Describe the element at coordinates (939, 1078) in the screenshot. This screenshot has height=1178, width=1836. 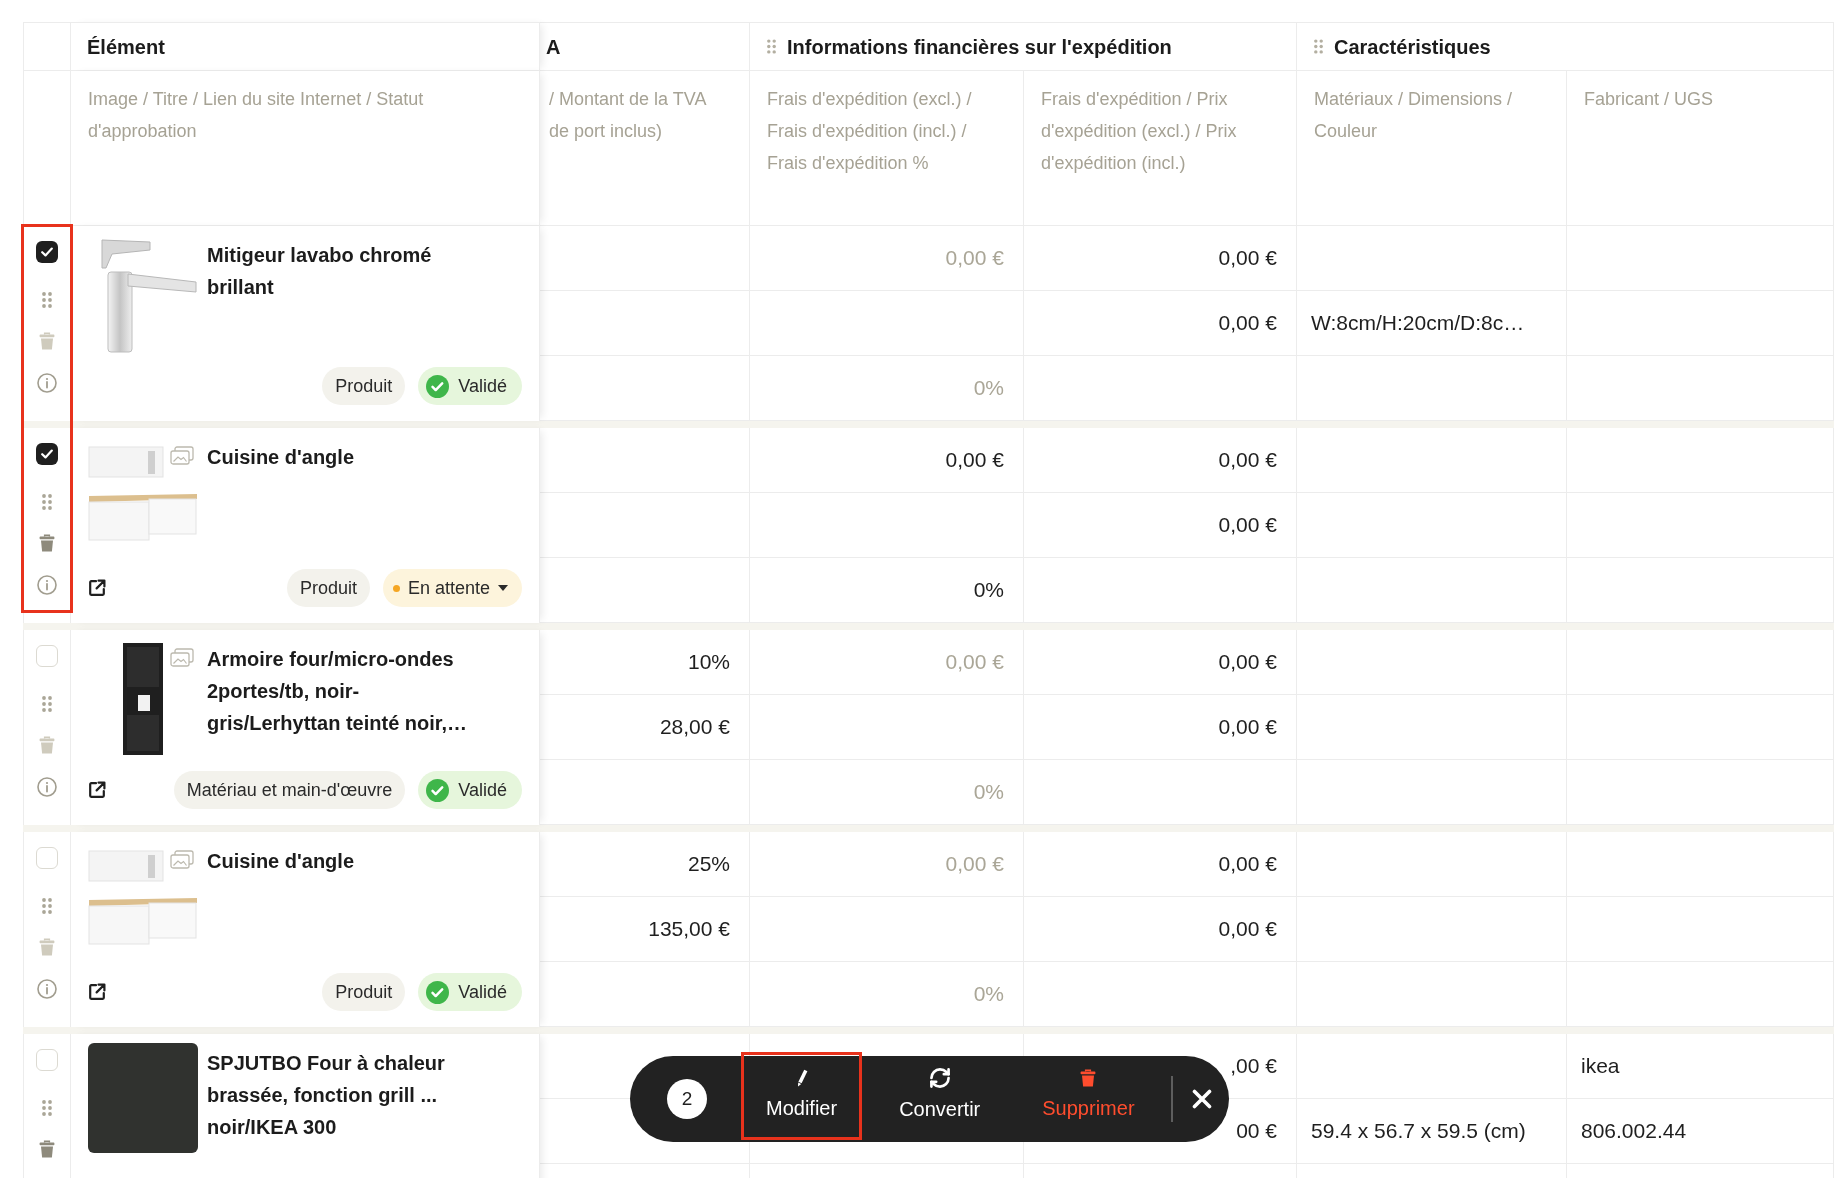
I see `refresh-icon` at that location.